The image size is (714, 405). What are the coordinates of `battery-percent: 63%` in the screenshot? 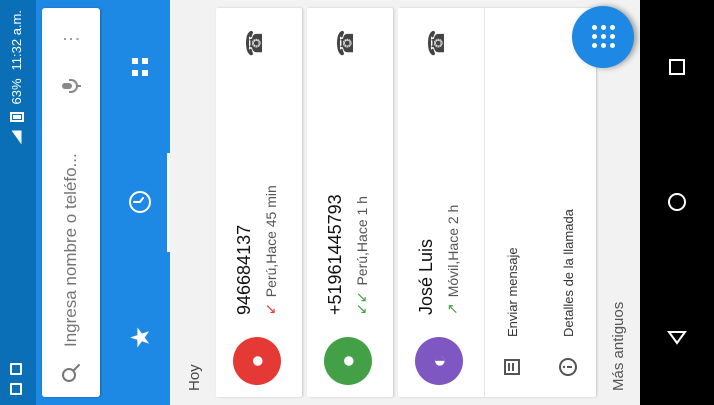 It's located at (16, 91).